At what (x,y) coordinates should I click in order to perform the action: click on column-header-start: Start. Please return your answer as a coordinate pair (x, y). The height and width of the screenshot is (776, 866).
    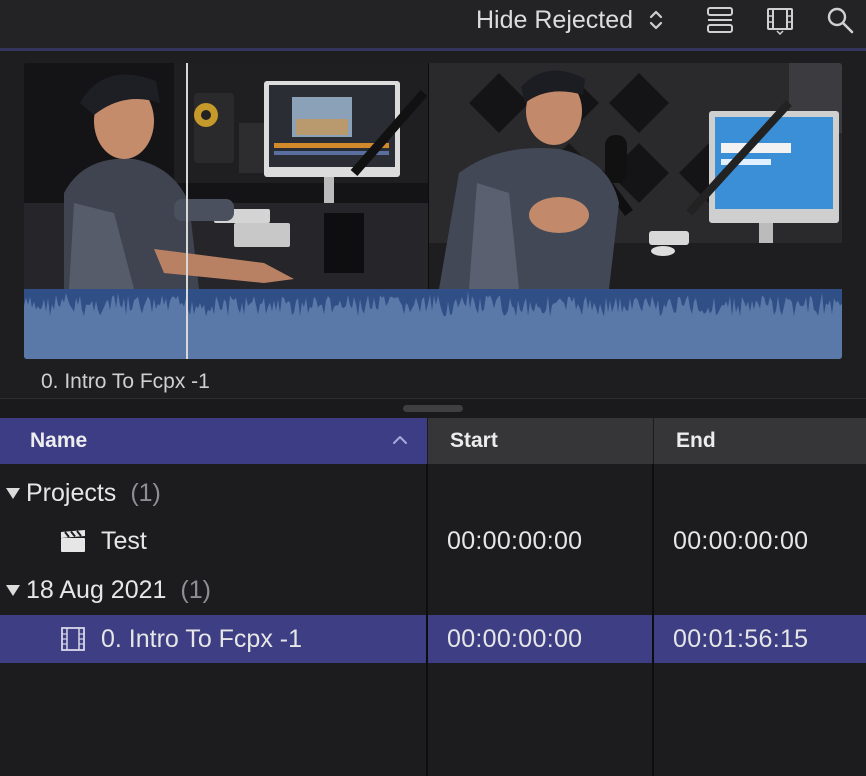
    Looking at the image, I should click on (540, 441).